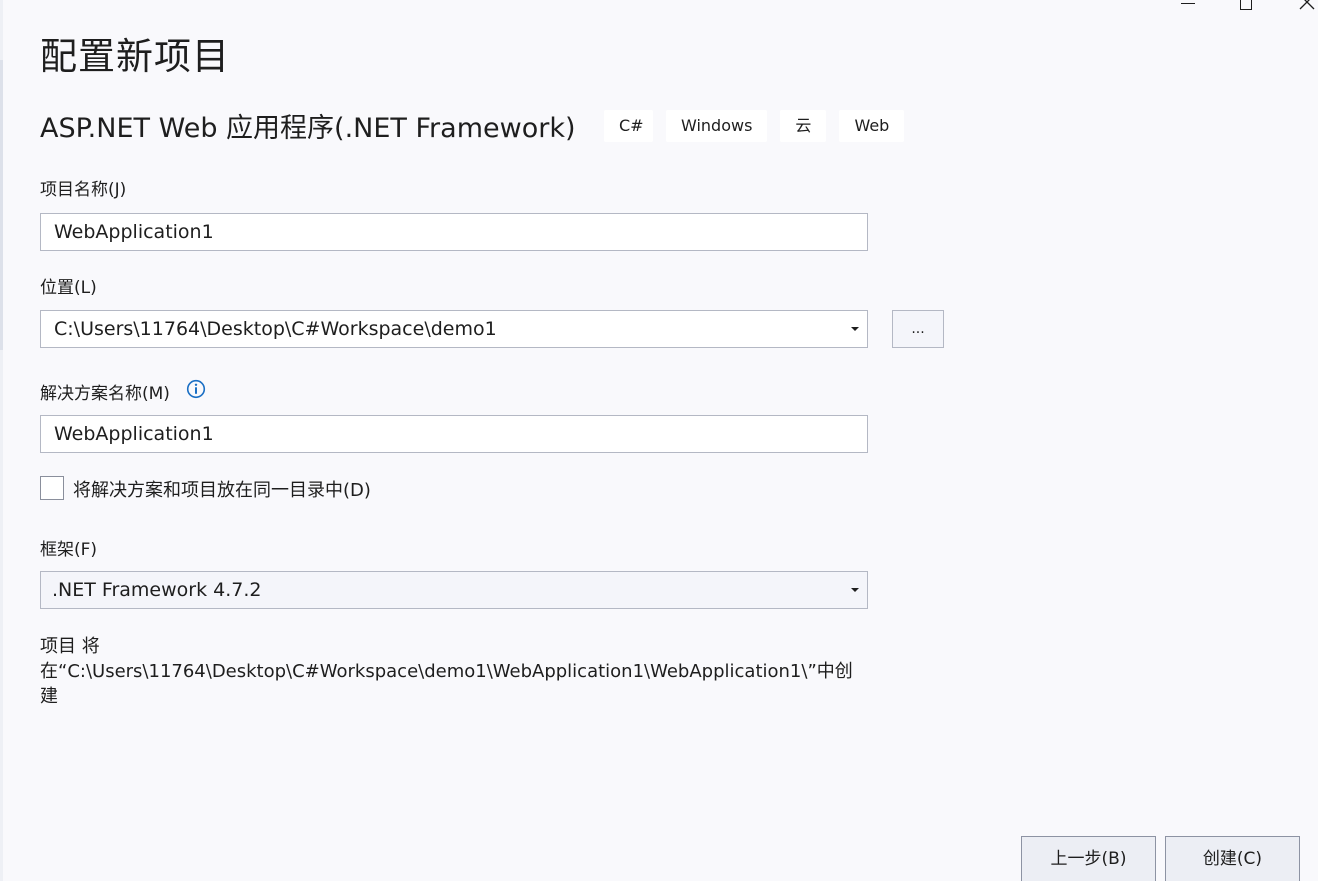  What do you see at coordinates (628, 126) in the screenshot?
I see `tag-language: C#` at bounding box center [628, 126].